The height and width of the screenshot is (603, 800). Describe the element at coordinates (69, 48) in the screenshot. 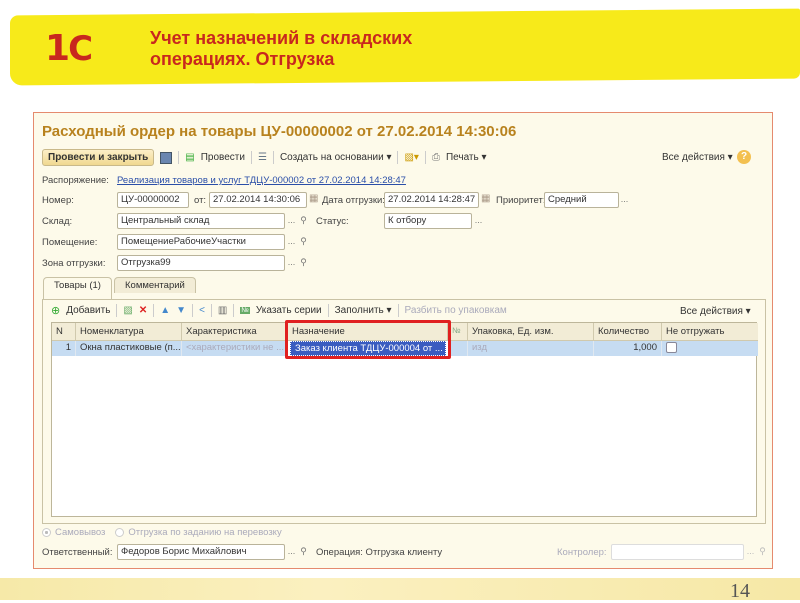

I see `logo-1c: 1С` at that location.